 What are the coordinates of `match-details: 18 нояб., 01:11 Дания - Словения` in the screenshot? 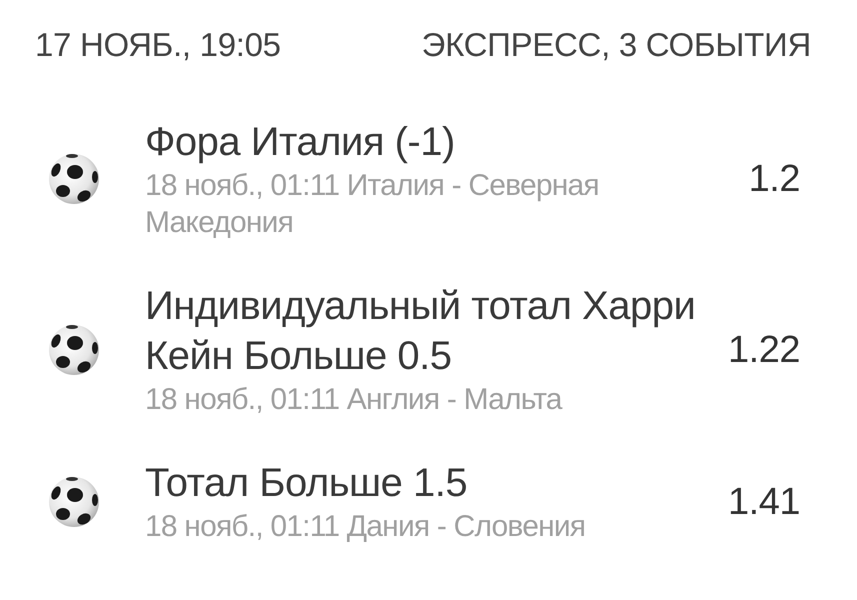 It's located at (365, 527).